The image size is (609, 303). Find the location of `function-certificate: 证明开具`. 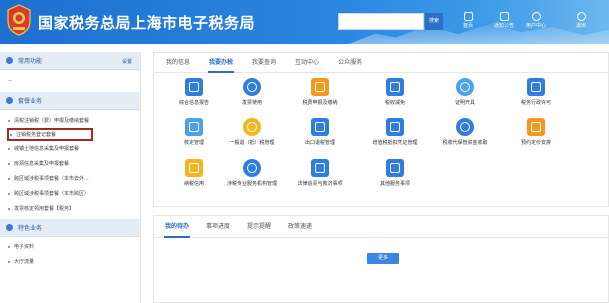

function-certificate: 证明开具 is located at coordinates (465, 92).